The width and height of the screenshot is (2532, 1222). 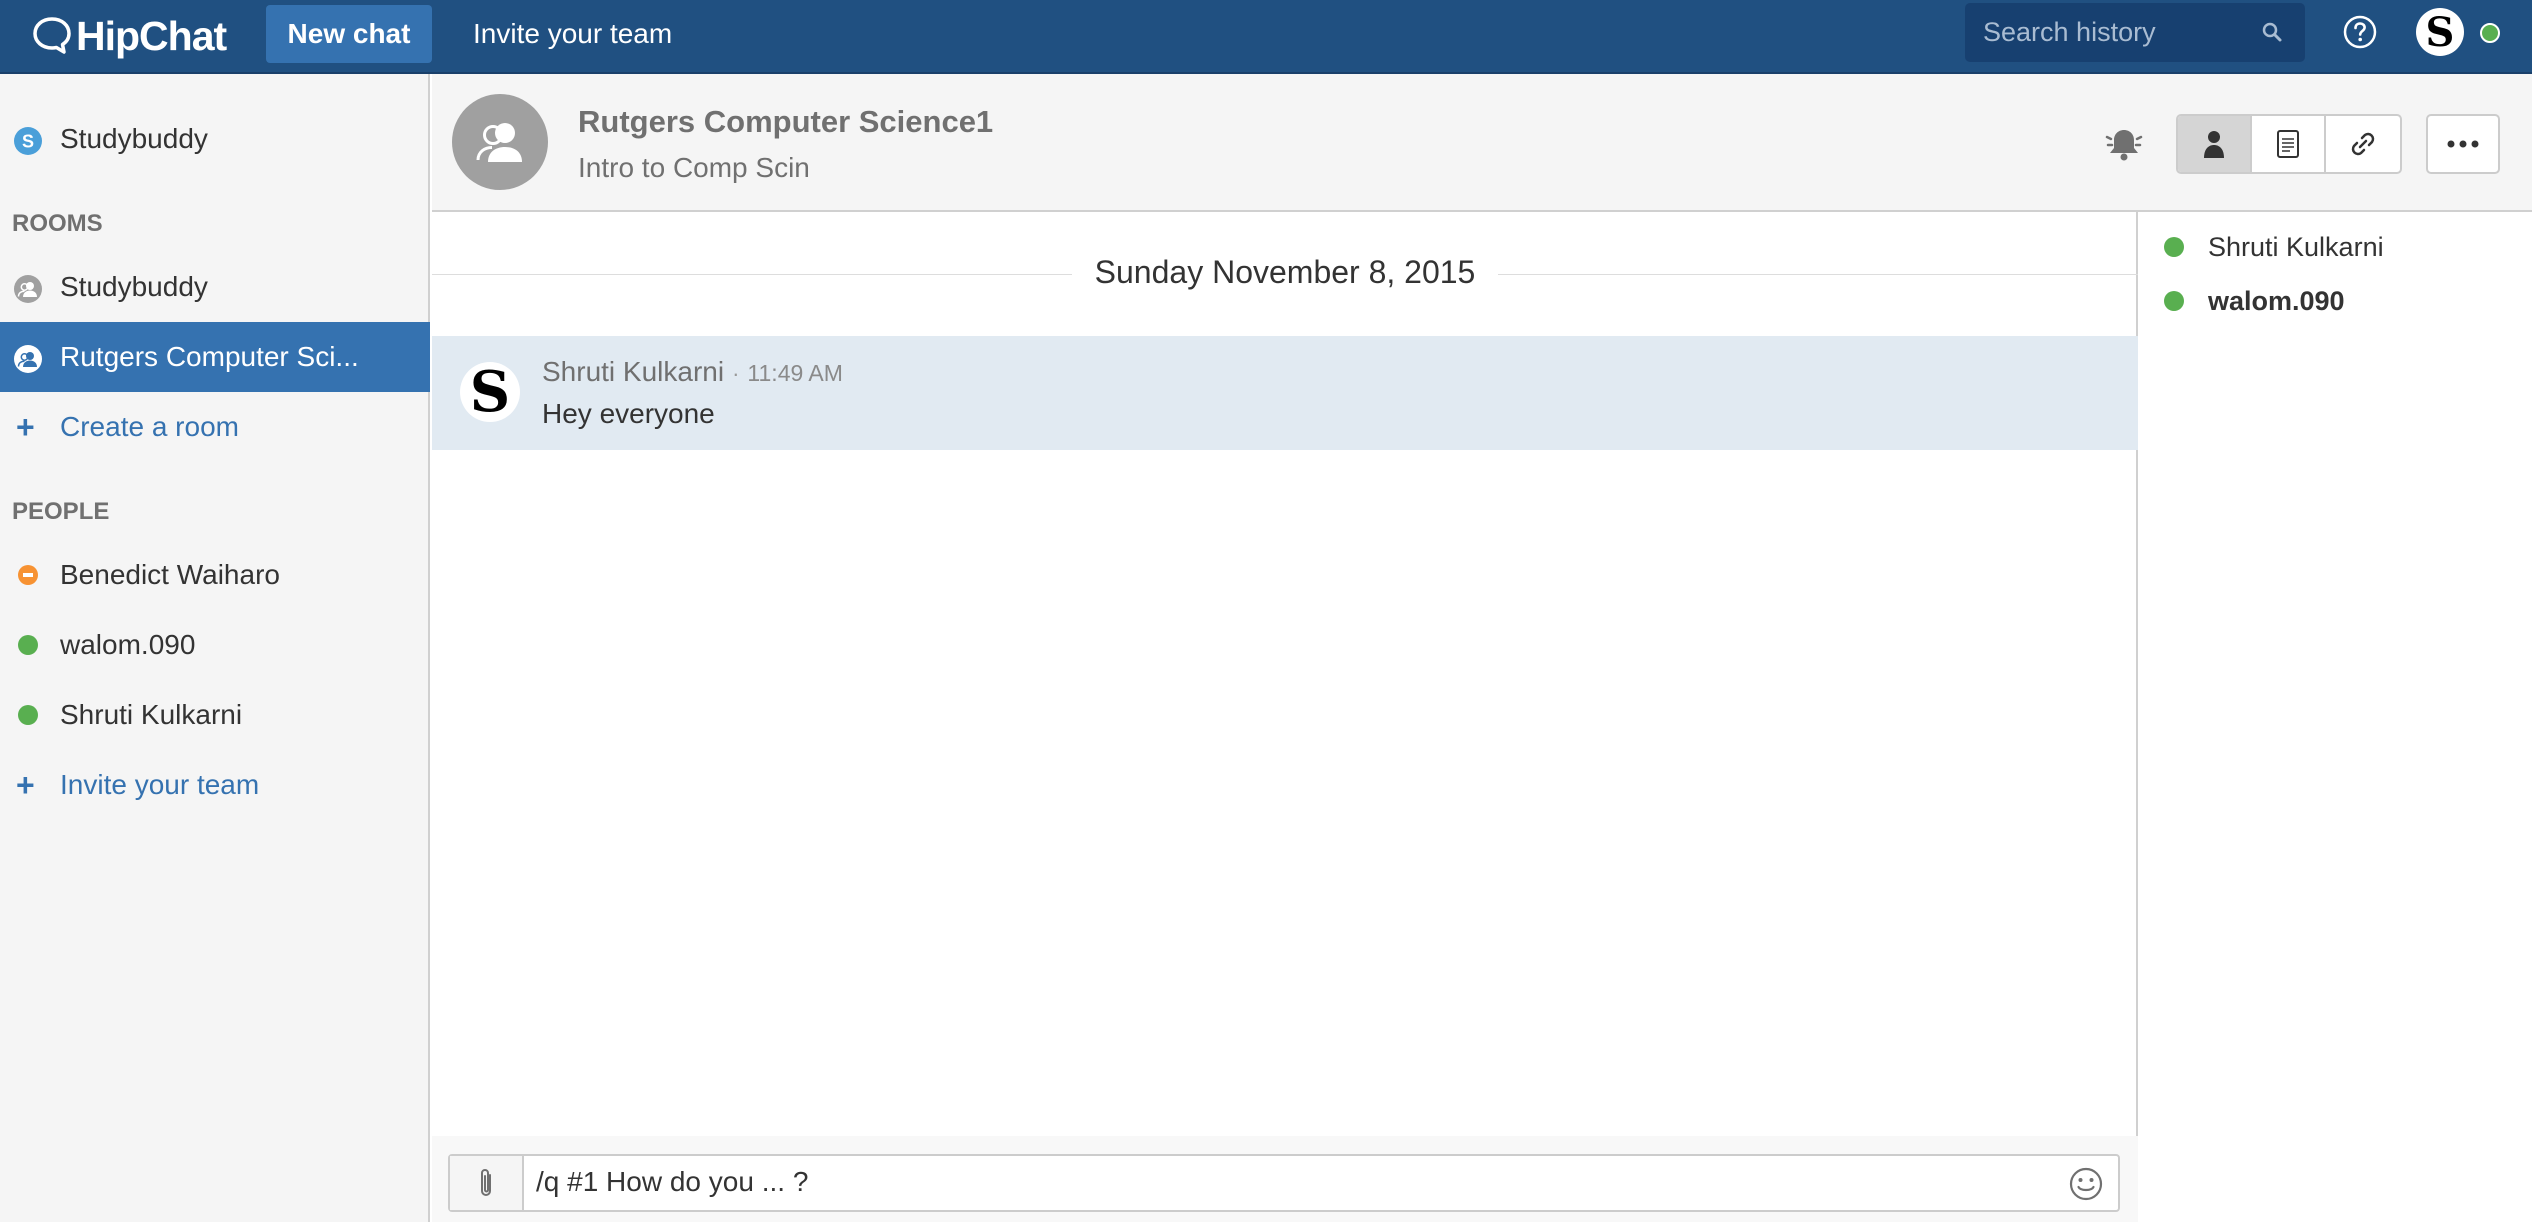 I want to click on sidebar-item-lobby: S Studybuddy, so click(x=215, y=139).